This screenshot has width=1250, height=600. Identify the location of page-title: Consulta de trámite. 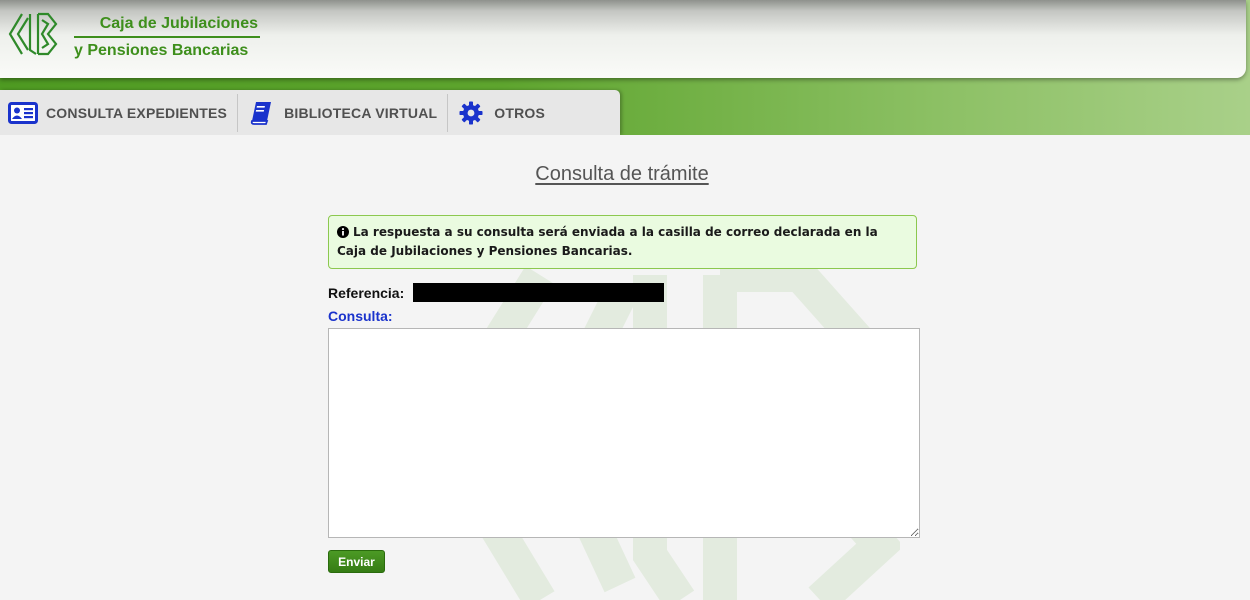
(622, 174).